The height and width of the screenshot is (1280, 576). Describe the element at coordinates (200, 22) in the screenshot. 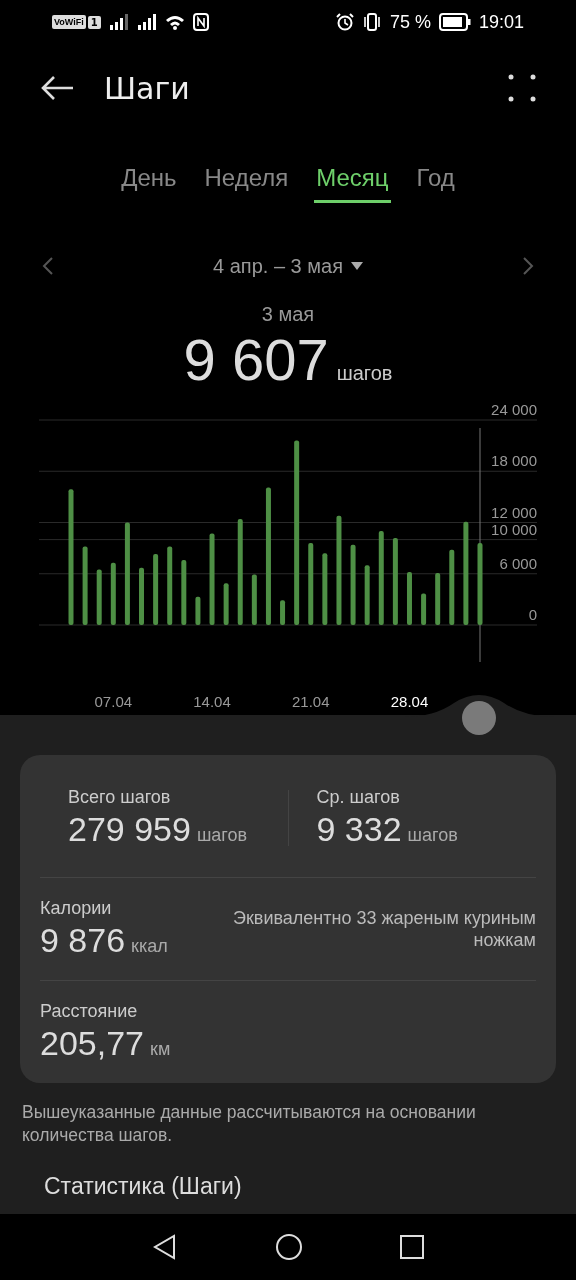

I see `nfc-icon` at that location.